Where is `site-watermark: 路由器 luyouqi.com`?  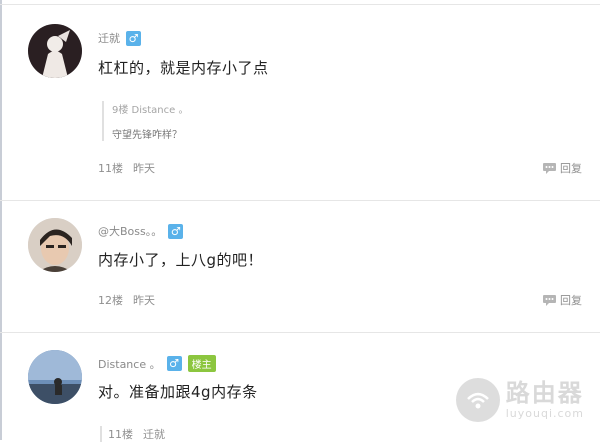 site-watermark: 路由器 luyouqi.com is located at coordinates (519, 400).